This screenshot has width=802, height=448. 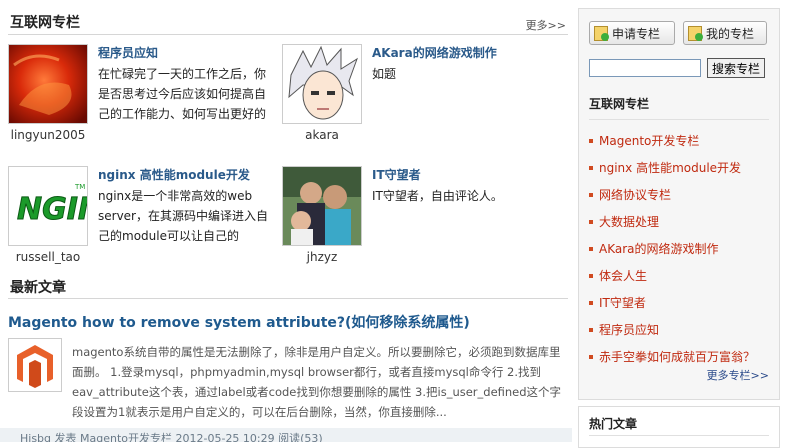 What do you see at coordinates (636, 33) in the screenshot?
I see `apply-button-label: 申请专栏` at bounding box center [636, 33].